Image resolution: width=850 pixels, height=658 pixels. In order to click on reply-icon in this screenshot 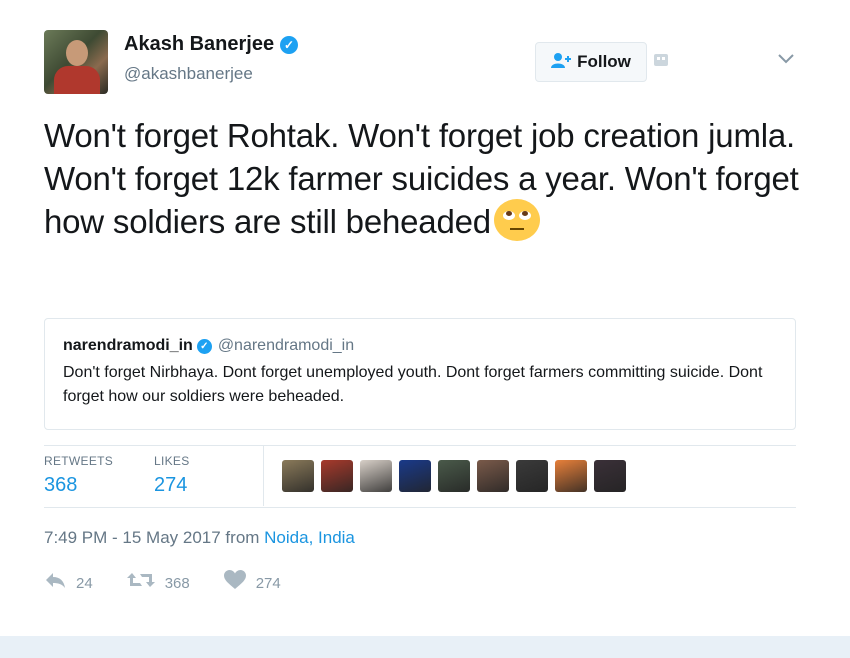, I will do `click(55, 583)`.